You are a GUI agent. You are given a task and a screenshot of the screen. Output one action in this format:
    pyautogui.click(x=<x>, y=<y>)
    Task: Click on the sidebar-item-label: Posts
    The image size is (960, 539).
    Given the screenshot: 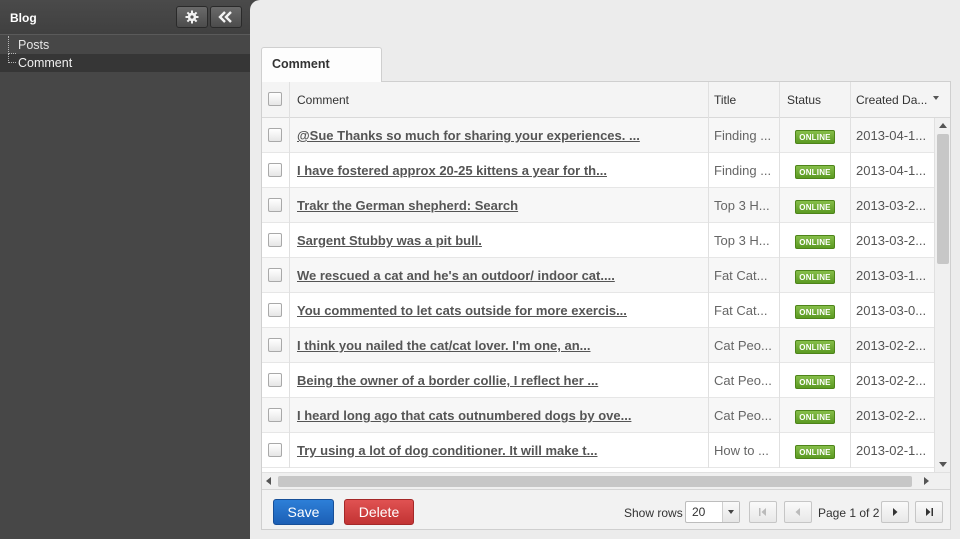 What is the action you would take?
    pyautogui.click(x=34, y=45)
    